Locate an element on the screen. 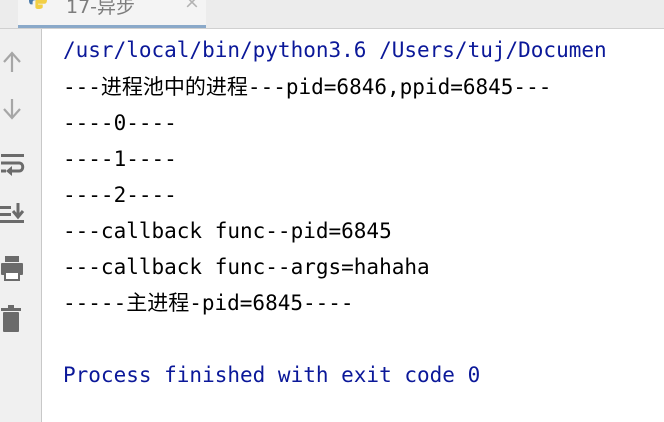 Image resolution: width=664 pixels, height=422 pixels. scroll-to-end-icon is located at coordinates (13, 215).